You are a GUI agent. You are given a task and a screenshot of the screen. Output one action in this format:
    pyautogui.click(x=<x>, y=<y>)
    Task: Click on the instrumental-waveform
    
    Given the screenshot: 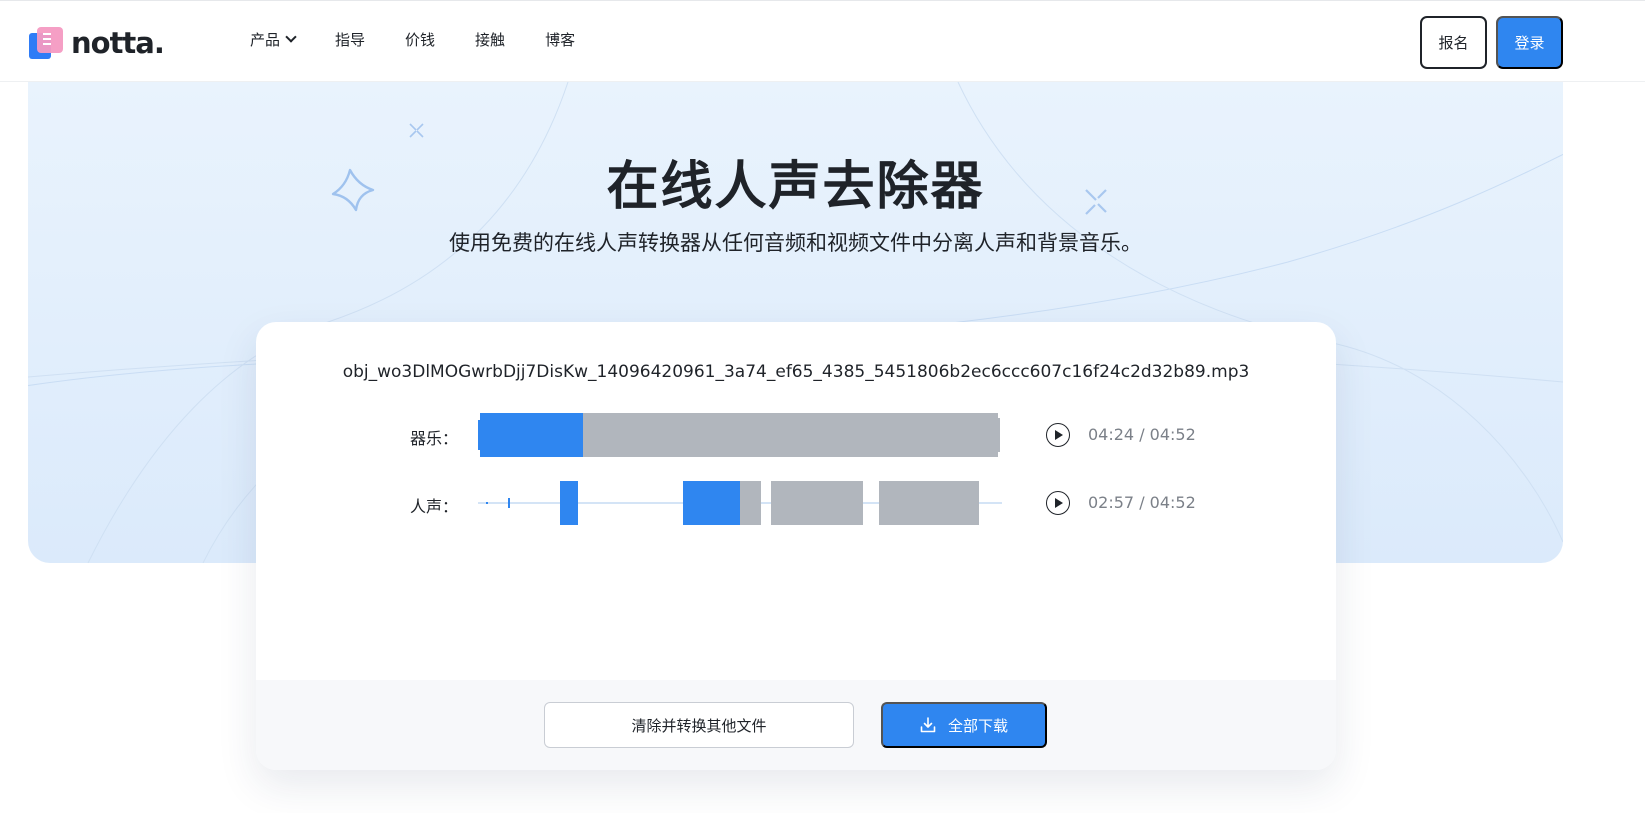 What is the action you would take?
    pyautogui.click(x=740, y=435)
    